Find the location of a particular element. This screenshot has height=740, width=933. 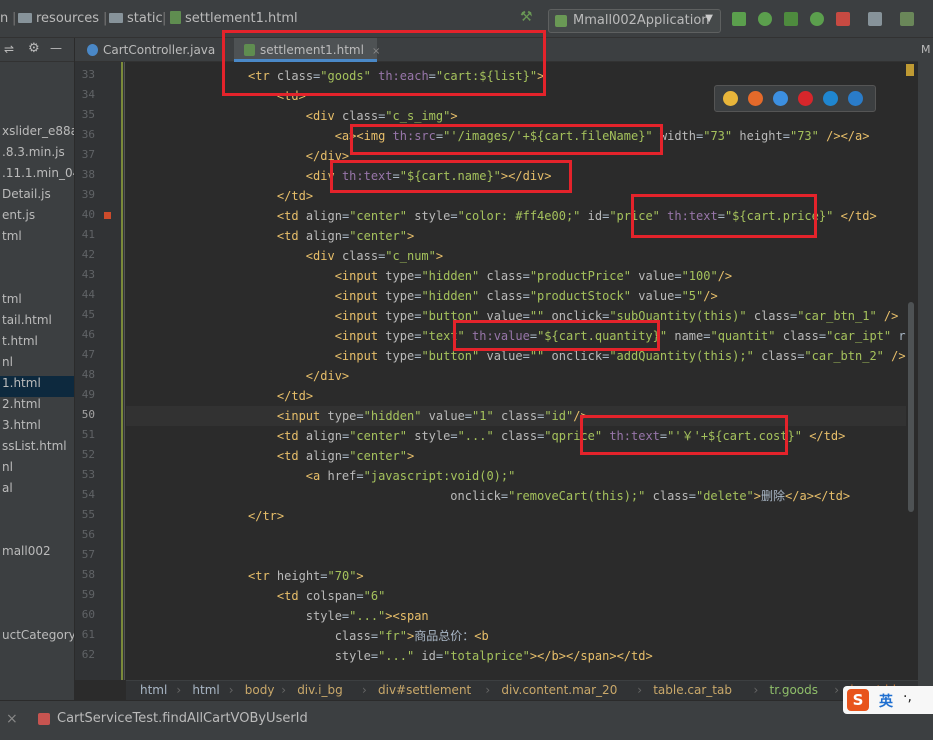

project-tree-item: tail.html is located at coordinates (37, 323).